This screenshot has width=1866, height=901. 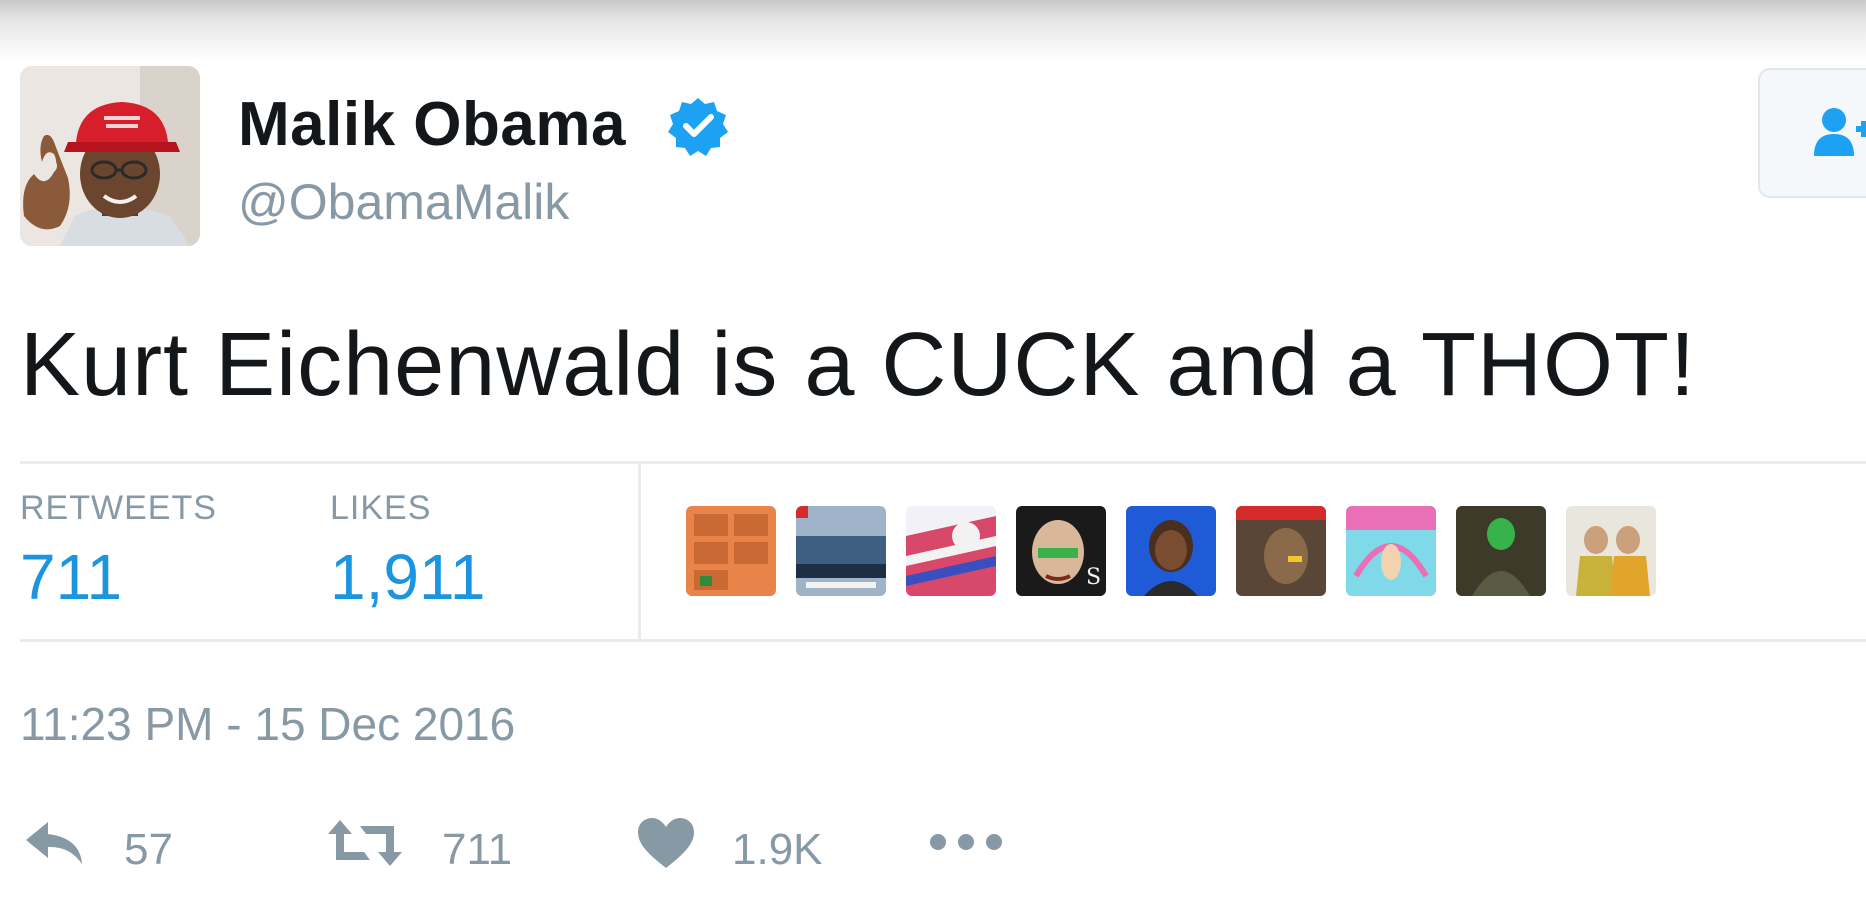 I want to click on retweet-count: 711, so click(x=477, y=849).